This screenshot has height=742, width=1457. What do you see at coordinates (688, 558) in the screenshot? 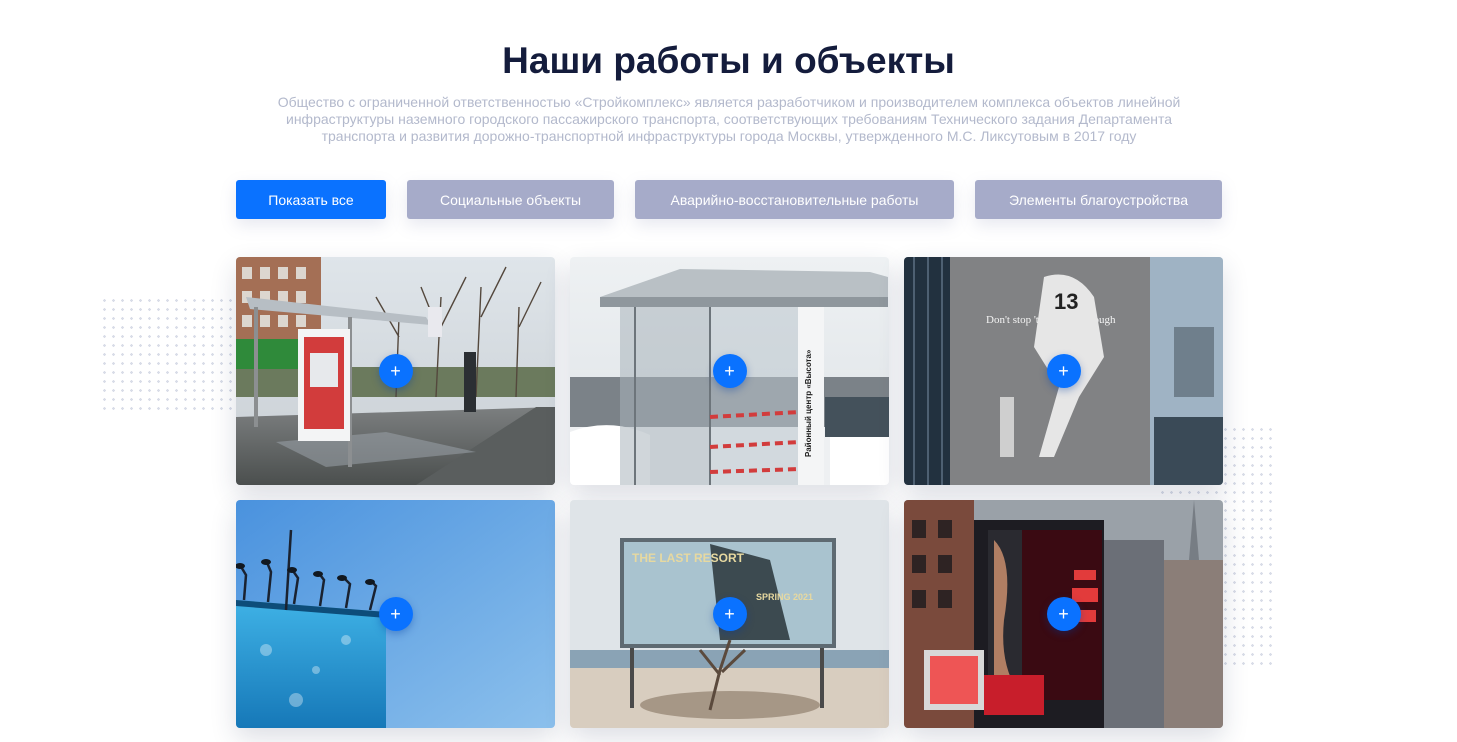
I see `svg-text: THE LAST RESORT` at bounding box center [688, 558].